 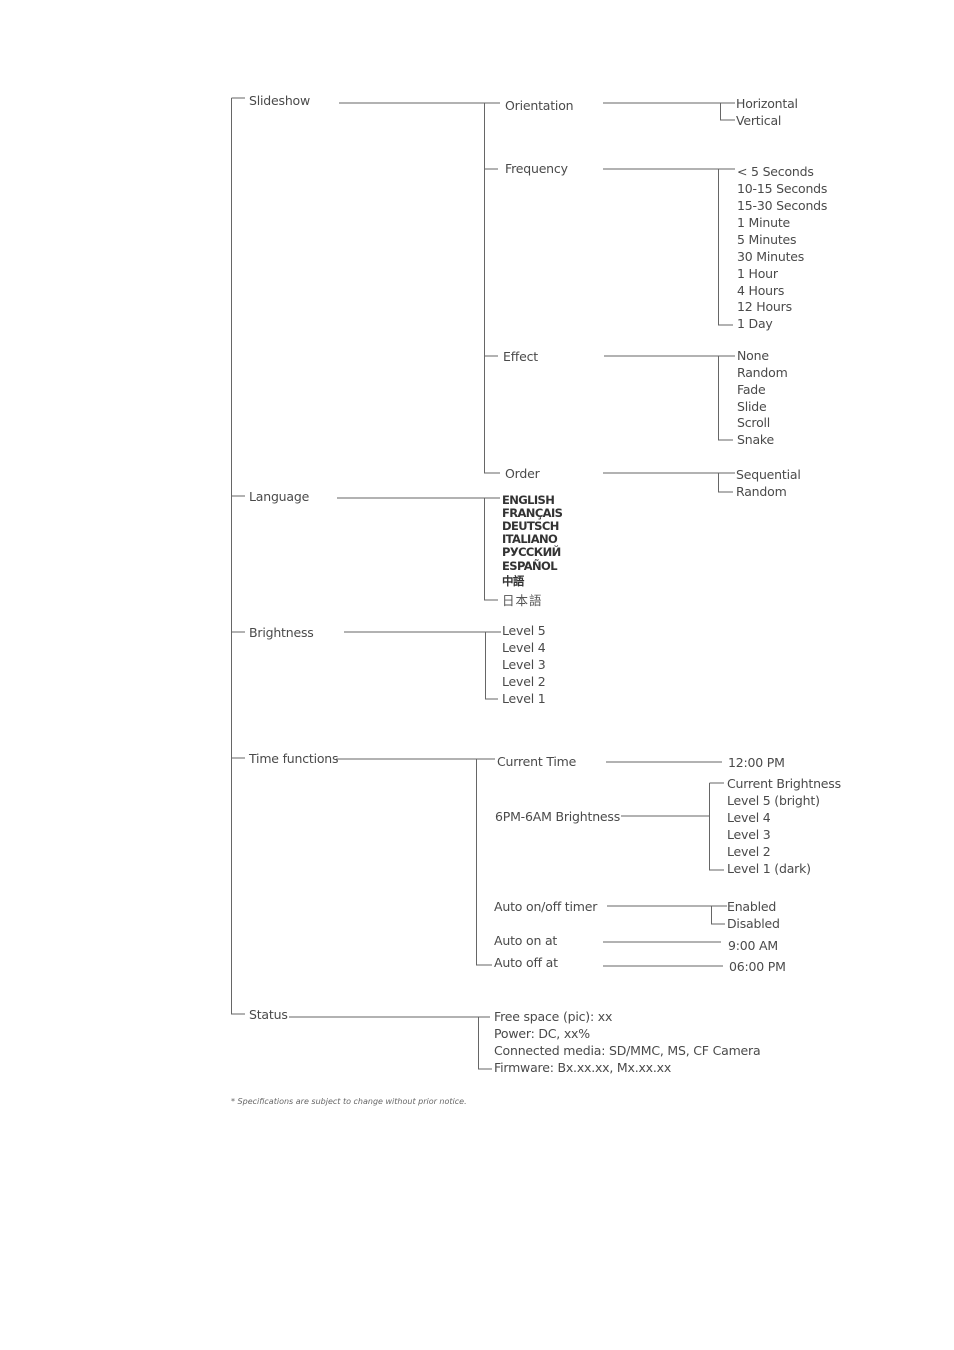 I want to click on status-connected-media: Connected media: SD/MMC, MS, CF Camera, so click(x=627, y=1050).